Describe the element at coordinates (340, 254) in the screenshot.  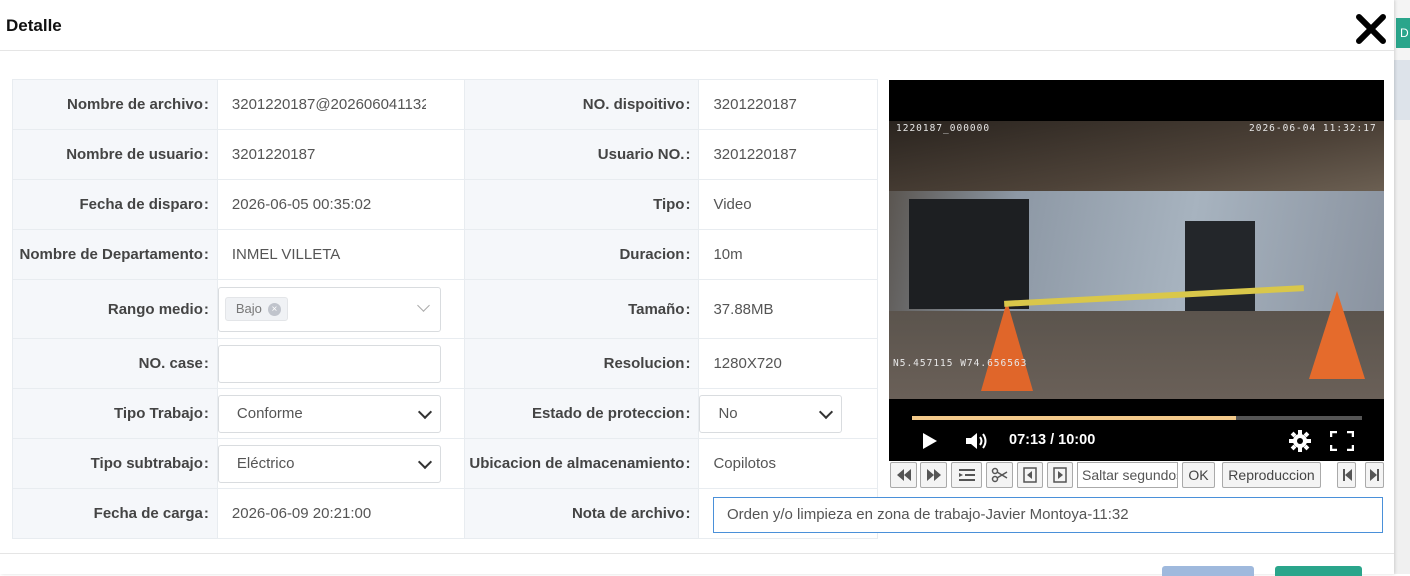
I see `department-value: INMEL VILLETA` at that location.